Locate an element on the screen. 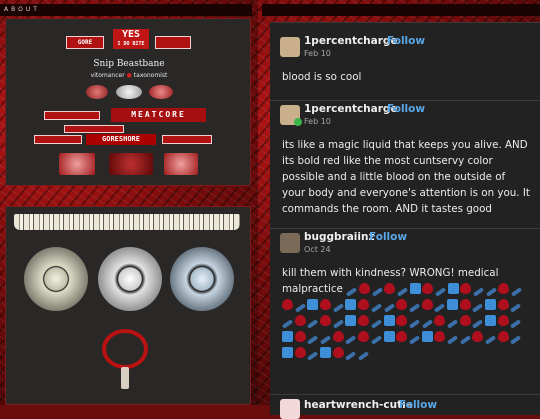  right-stamp is located at coordinates (187, 139).